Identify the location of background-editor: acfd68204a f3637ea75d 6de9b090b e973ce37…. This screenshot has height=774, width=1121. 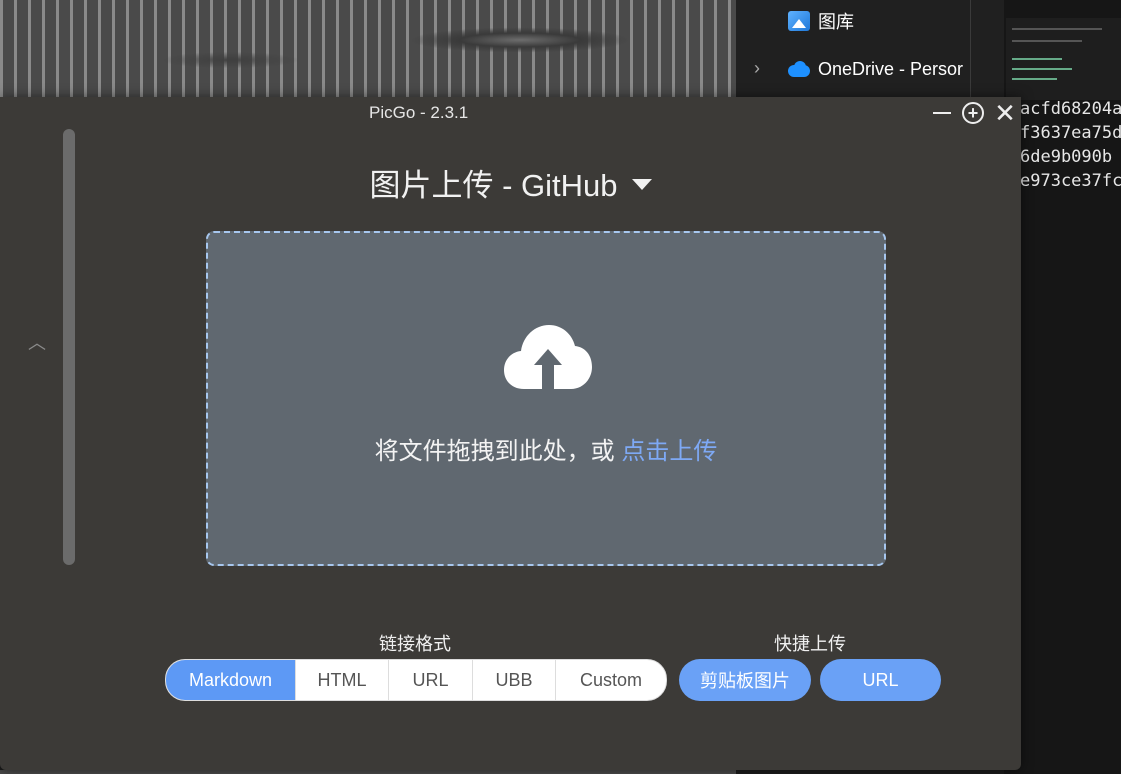
(1062, 387).